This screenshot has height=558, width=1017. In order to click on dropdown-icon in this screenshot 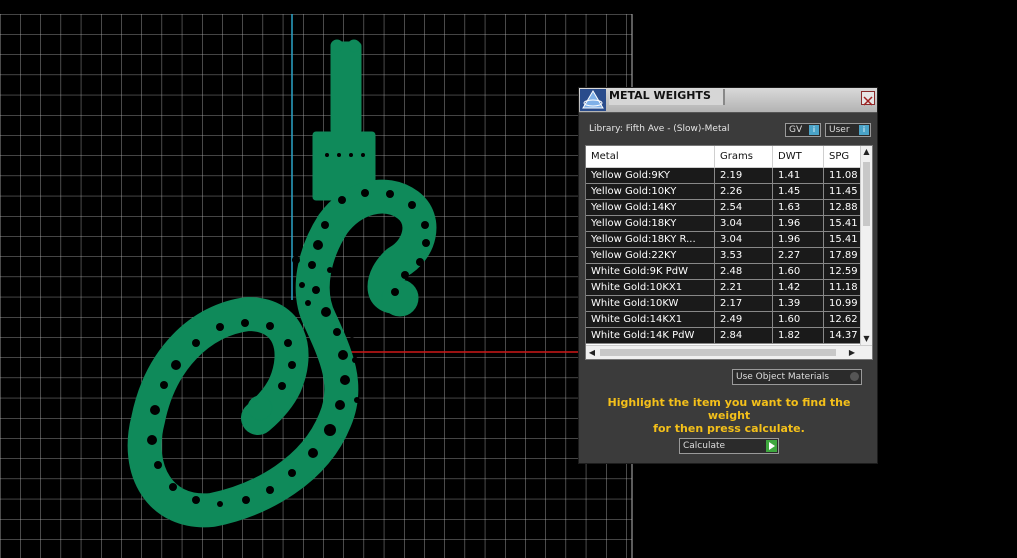, I will do `click(854, 376)`.